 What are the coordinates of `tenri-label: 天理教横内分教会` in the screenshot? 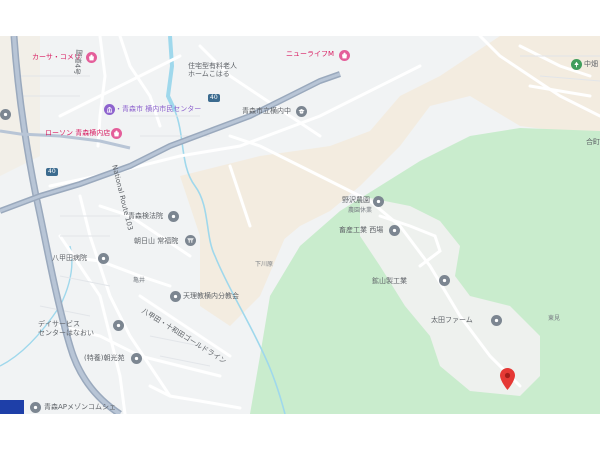 It's located at (211, 296).